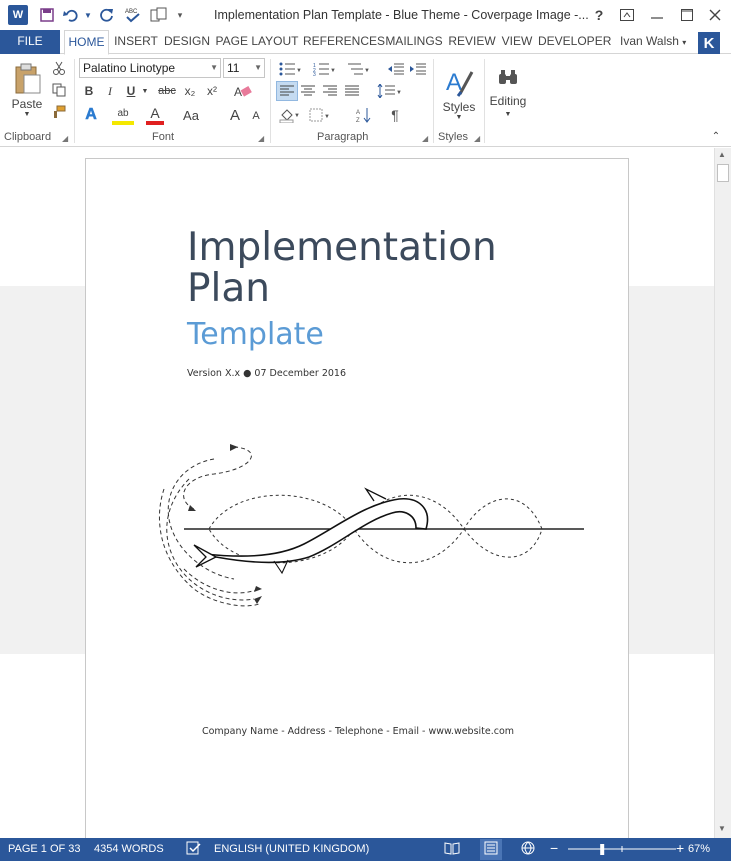 Image resolution: width=731 pixels, height=864 pixels. Describe the element at coordinates (602, 849) in the screenshot. I see `zoom-slider-thumb` at that location.